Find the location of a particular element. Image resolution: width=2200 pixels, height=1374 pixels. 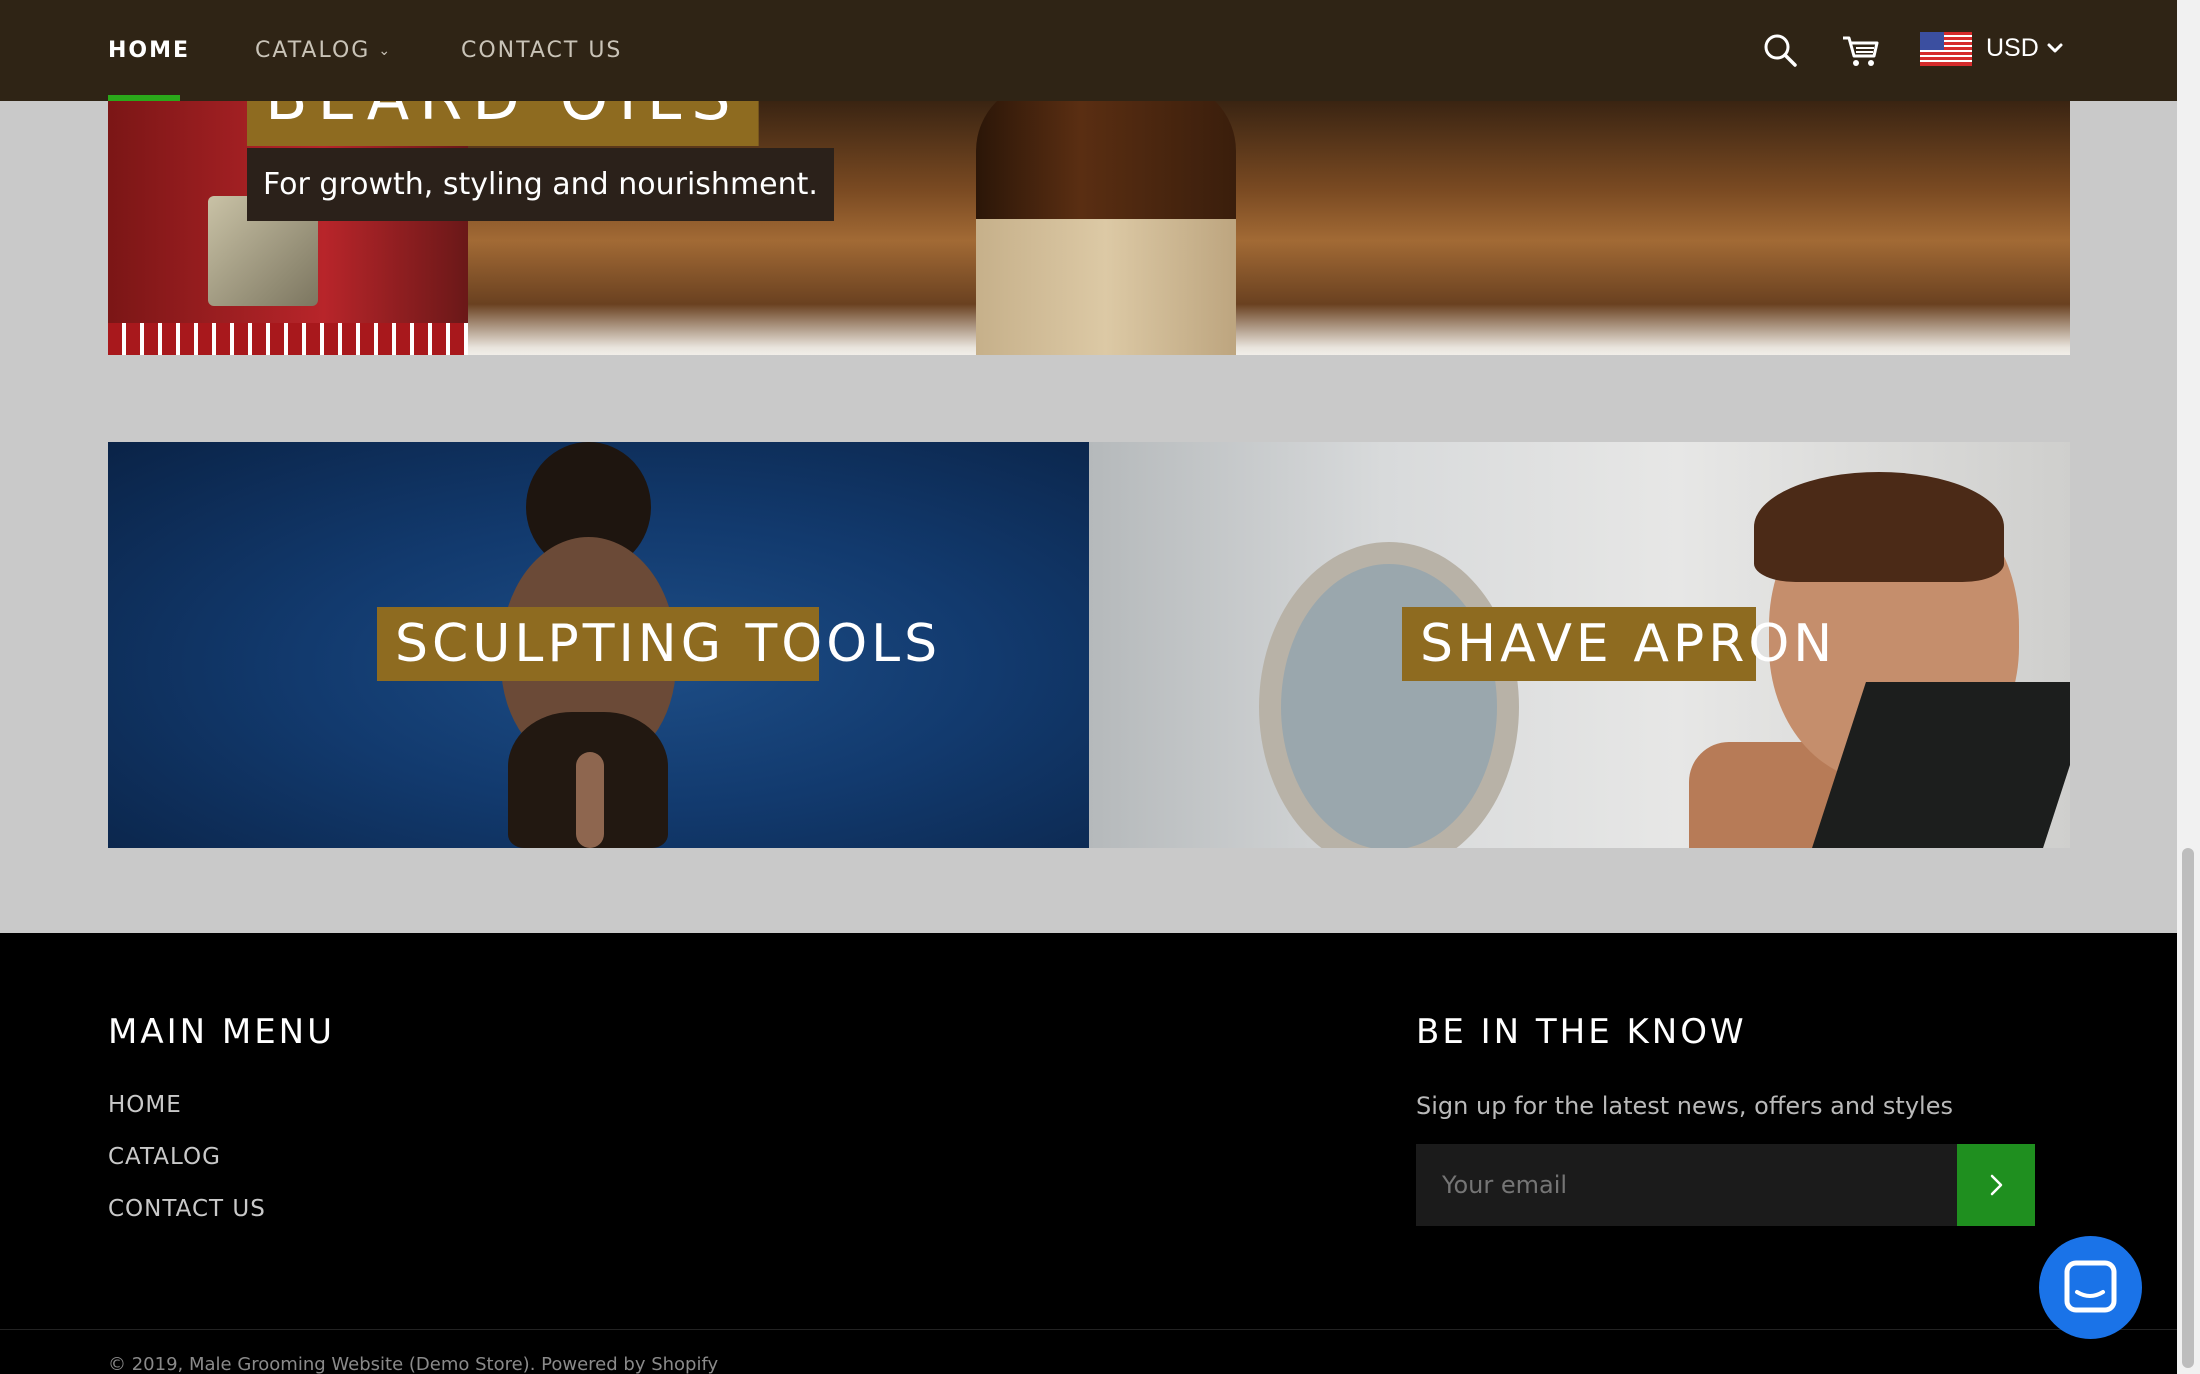

chevron-right-icon is located at coordinates (1996, 1185).